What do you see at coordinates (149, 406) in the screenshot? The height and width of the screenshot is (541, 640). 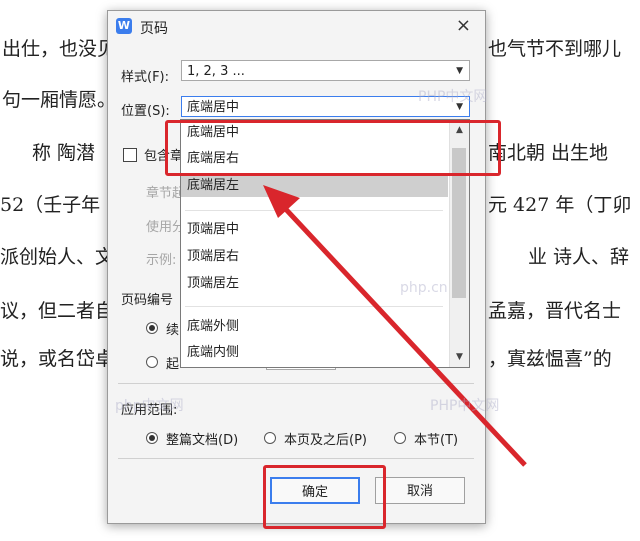 I see `watermark: php中文网` at bounding box center [149, 406].